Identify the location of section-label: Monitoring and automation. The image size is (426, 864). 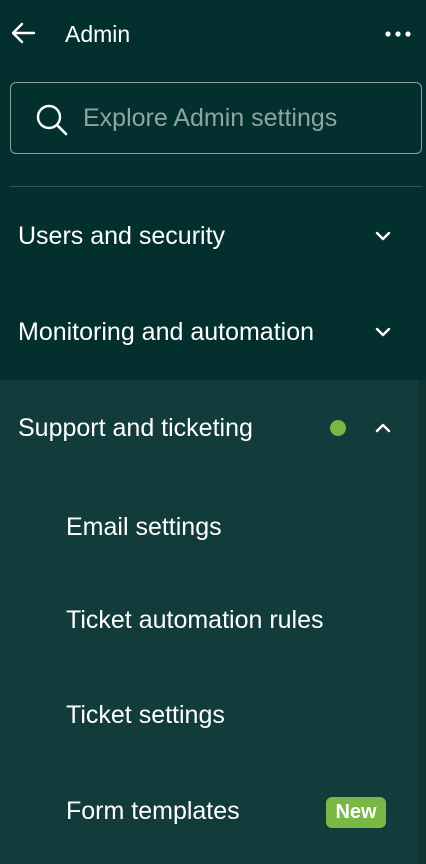
(166, 332).